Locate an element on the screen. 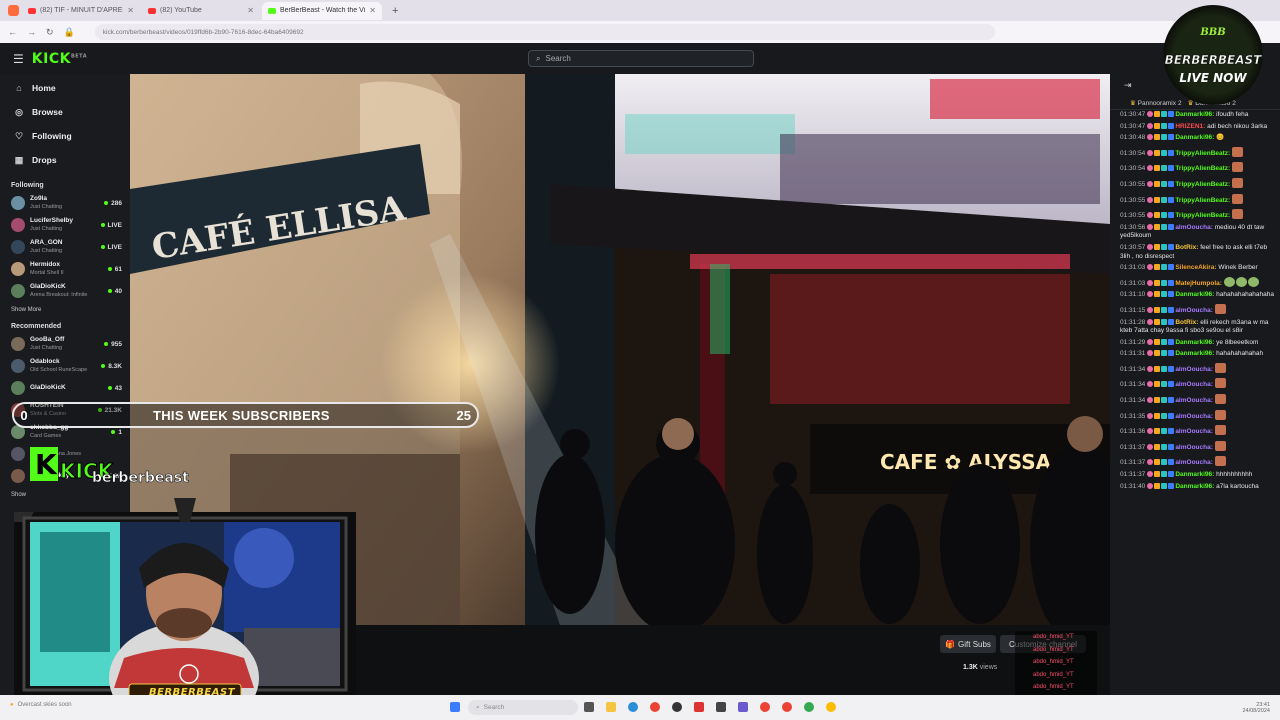 The image size is (1280, 720). forward-icon: → is located at coordinates (31, 32).